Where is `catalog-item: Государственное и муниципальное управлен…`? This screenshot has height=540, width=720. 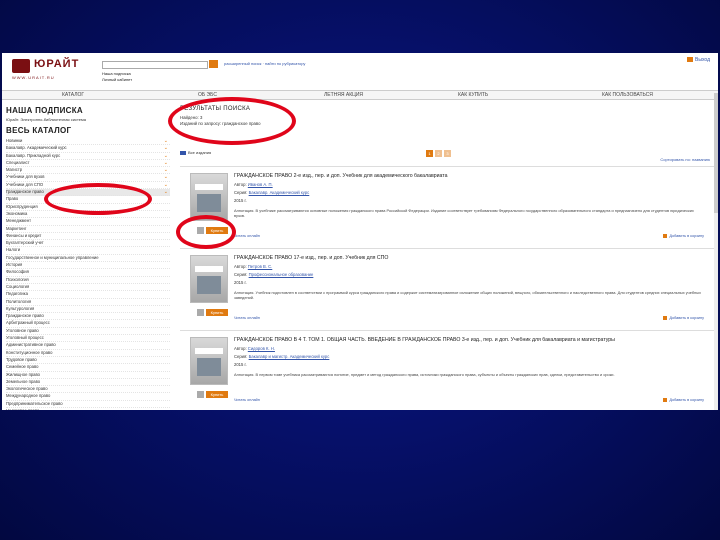
catalog-item: Государственное и муниципальное управлен… is located at coordinates (88, 259).